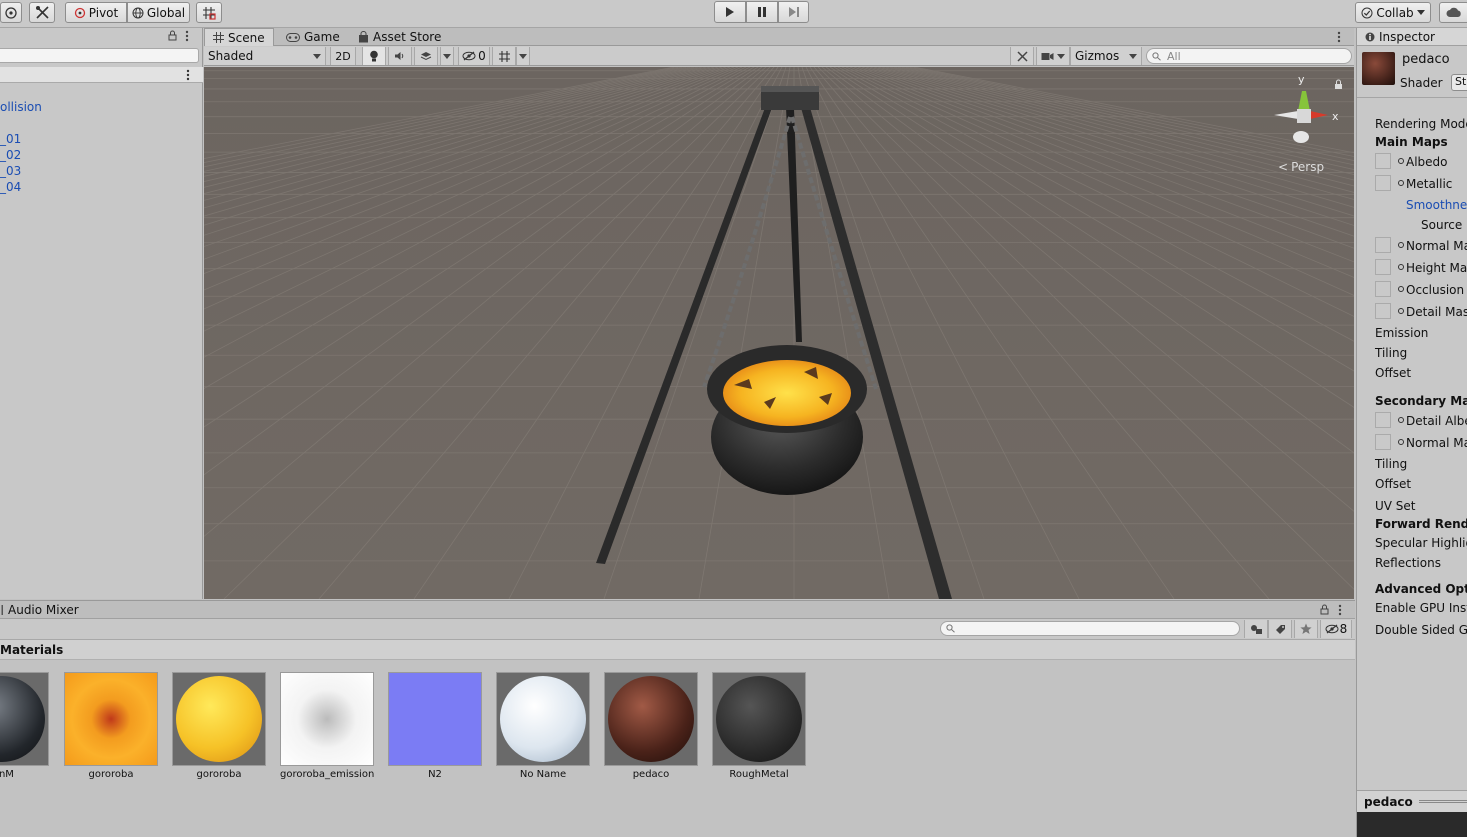 The height and width of the screenshot is (837, 1467). What do you see at coordinates (158, 12) in the screenshot?
I see `global-toggle-button: Global` at bounding box center [158, 12].